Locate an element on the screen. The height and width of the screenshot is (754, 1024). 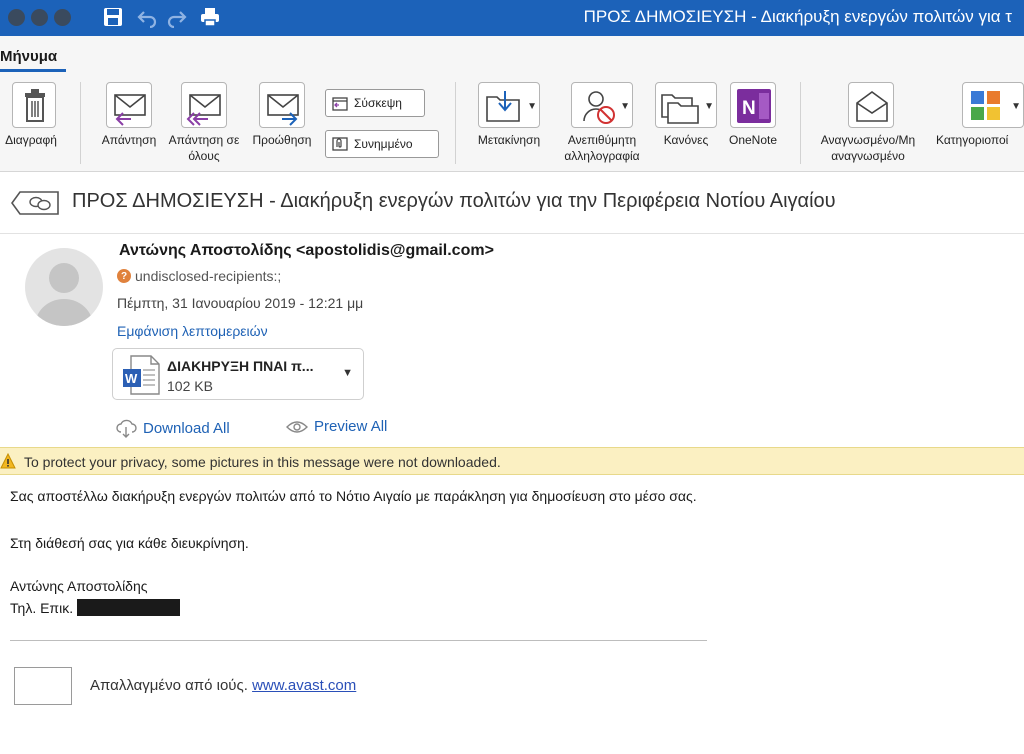
meeting-button: Σύσκεψη is located at coordinates (375, 103).